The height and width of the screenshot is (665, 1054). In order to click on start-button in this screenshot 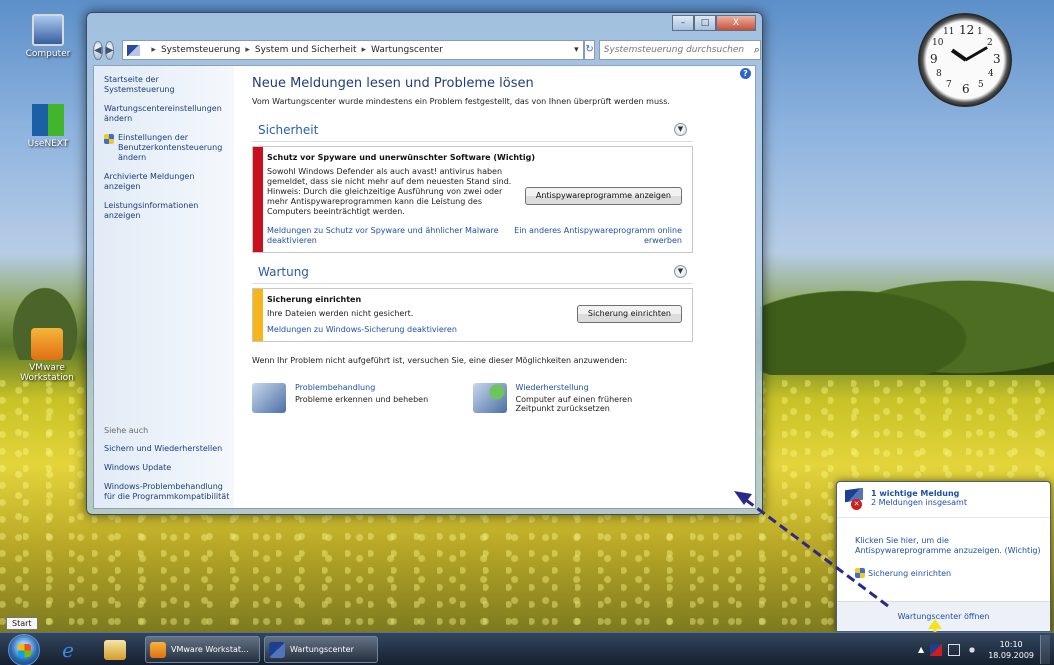, I will do `click(24, 649)`.